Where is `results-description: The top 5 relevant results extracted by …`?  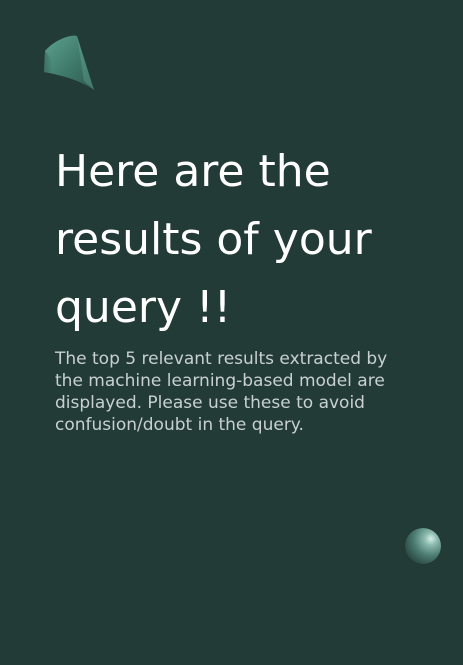
results-description: The top 5 relevant results extracted by … is located at coordinates (221, 392).